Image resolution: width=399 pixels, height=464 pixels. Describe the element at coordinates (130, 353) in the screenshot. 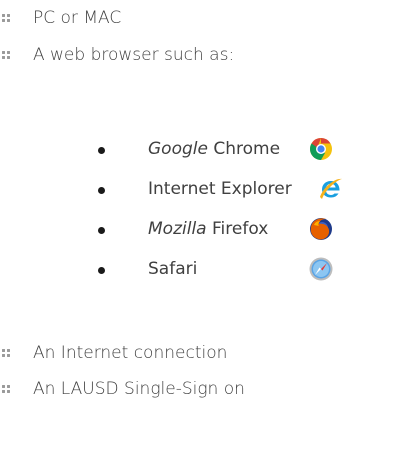

I see `list-item-text: An Internet connection` at that location.